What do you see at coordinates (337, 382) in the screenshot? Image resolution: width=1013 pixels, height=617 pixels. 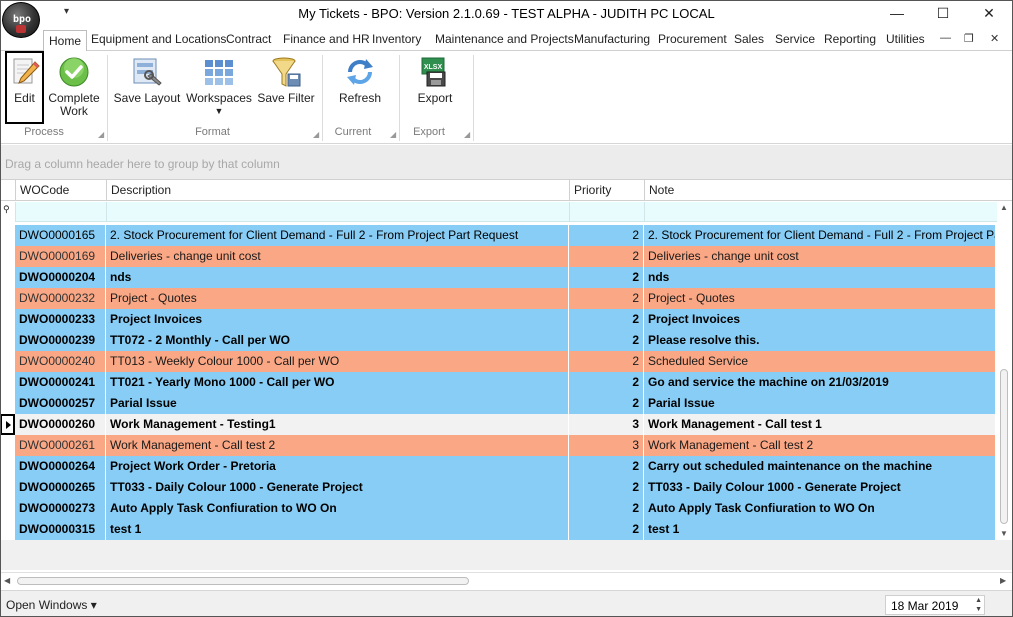 I see `description-cell: TT021 - Yearly Mono 1000 - Call per WO` at bounding box center [337, 382].